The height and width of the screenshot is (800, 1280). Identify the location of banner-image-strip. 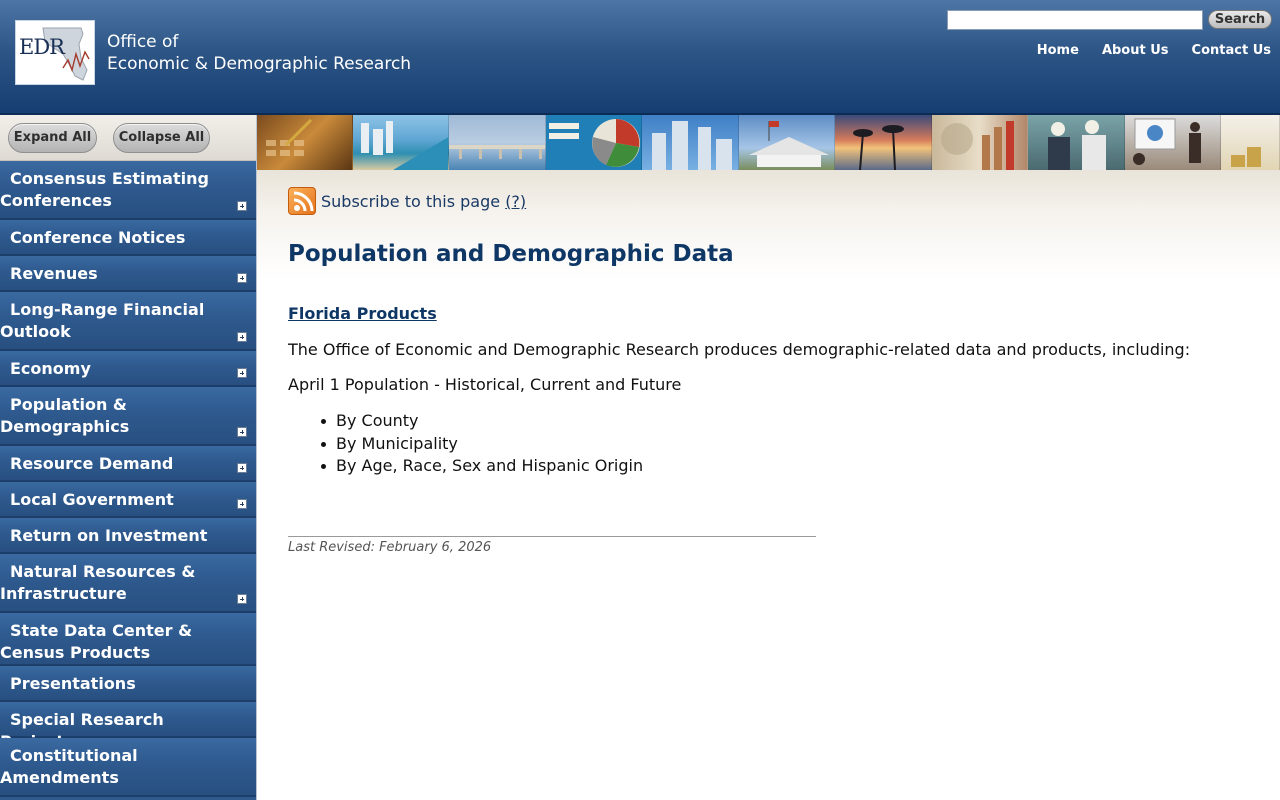
(768, 142).